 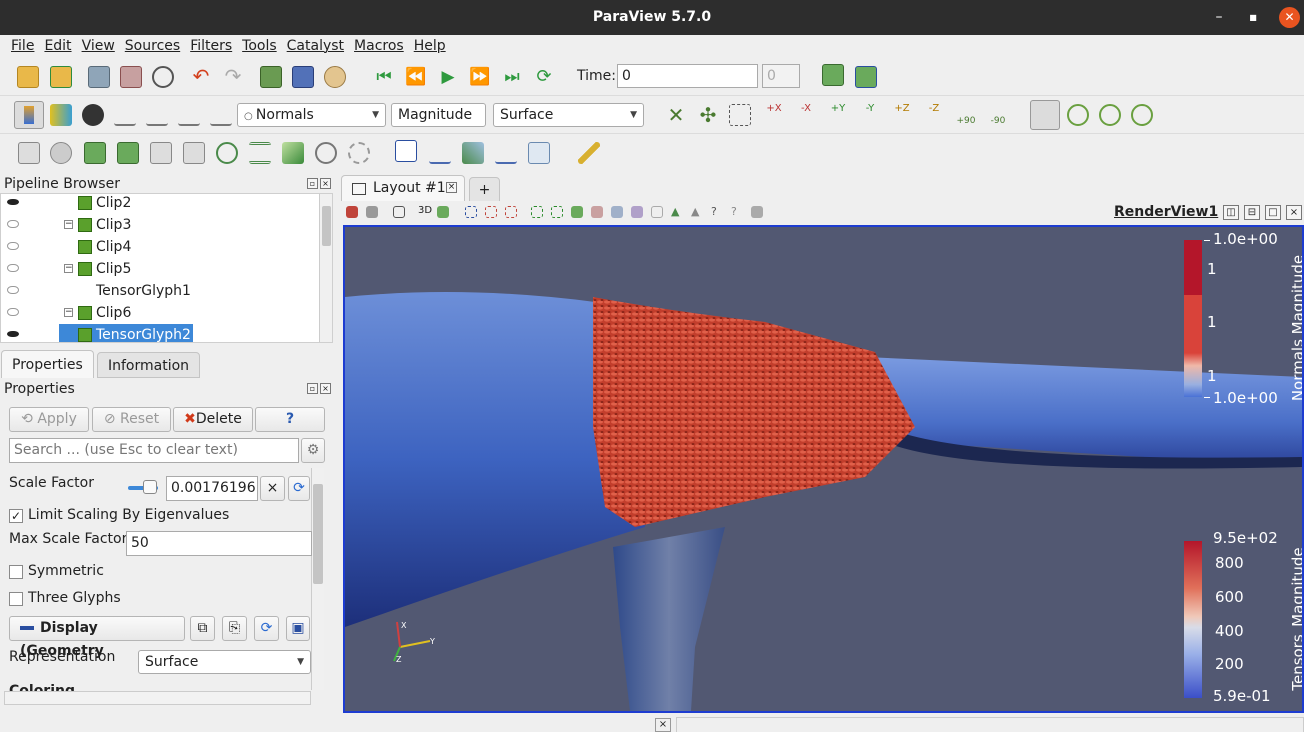 I want to click on view-plus-y-icon: +Y, so click(x=838, y=115).